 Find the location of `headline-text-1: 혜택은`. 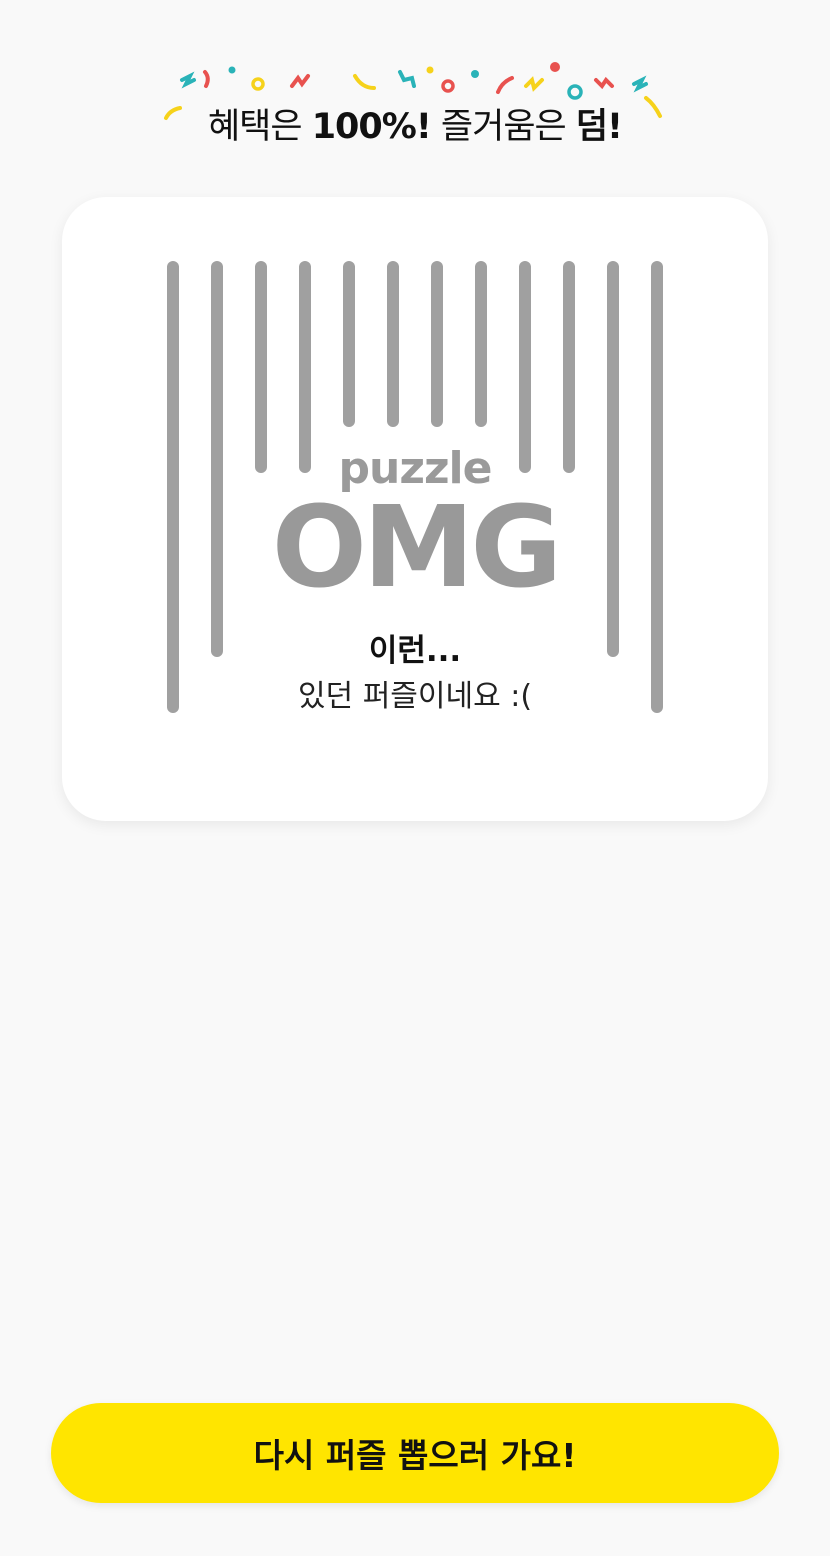

headline-text-1: 혜택은 is located at coordinates (259, 127).